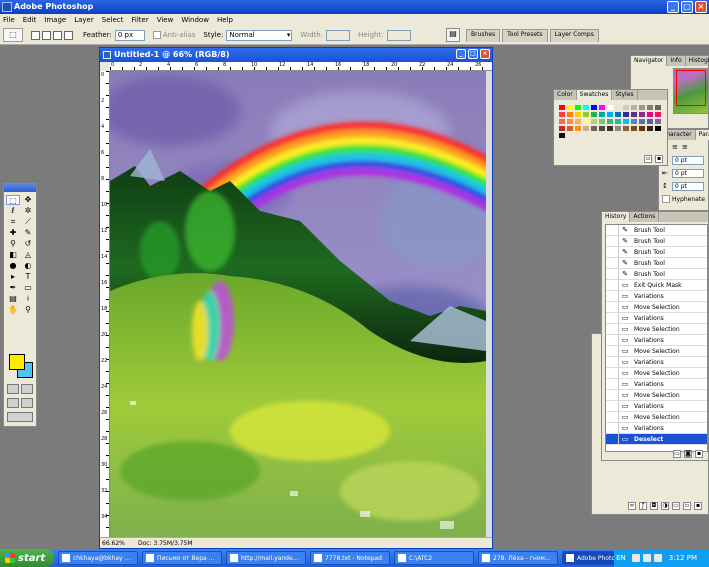 This screenshot has height=567, width=709. Describe the element at coordinates (701, 7) in the screenshot. I see `close-button: ×` at that location.